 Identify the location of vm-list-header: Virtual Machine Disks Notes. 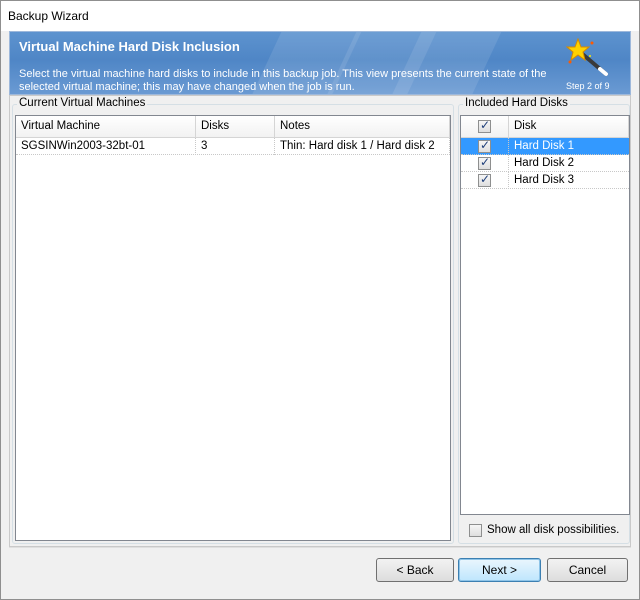
(233, 127).